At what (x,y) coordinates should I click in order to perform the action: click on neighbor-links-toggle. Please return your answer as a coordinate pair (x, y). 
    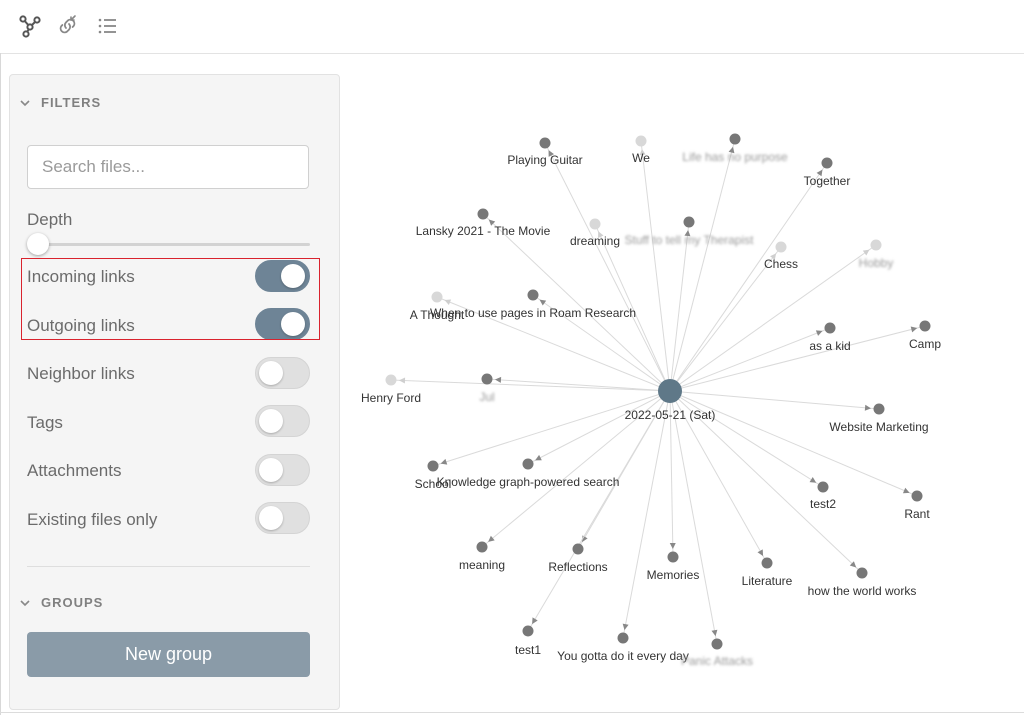
    Looking at the image, I should click on (282, 373).